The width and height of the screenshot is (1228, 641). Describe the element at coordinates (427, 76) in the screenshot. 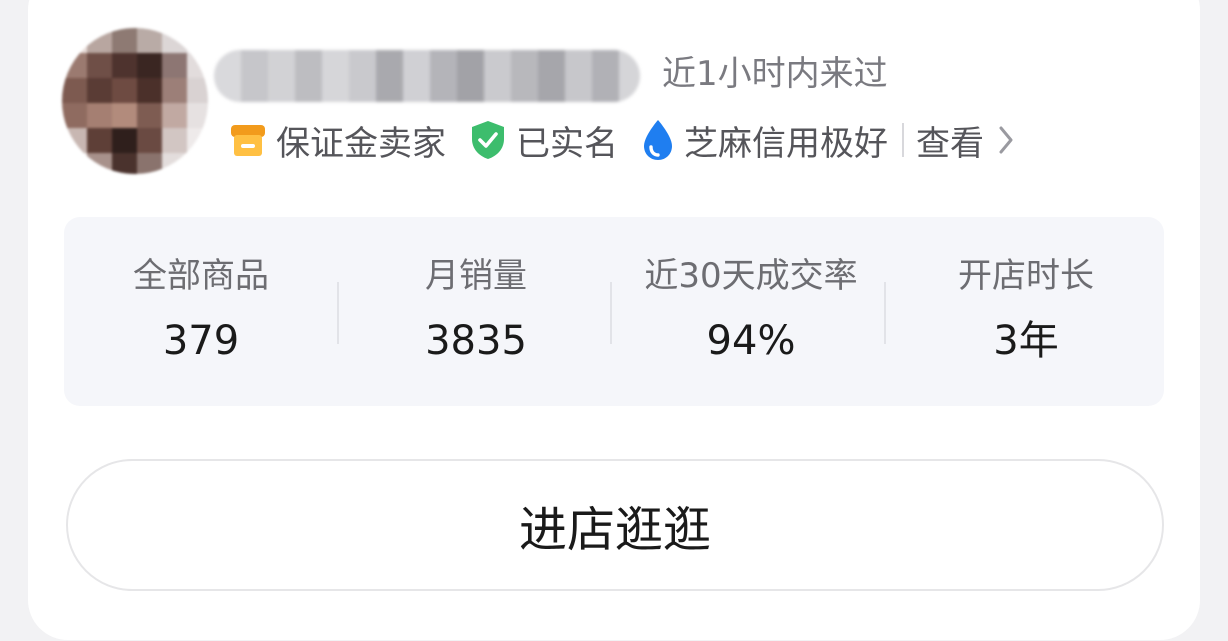

I see `seller-name-obscured` at that location.